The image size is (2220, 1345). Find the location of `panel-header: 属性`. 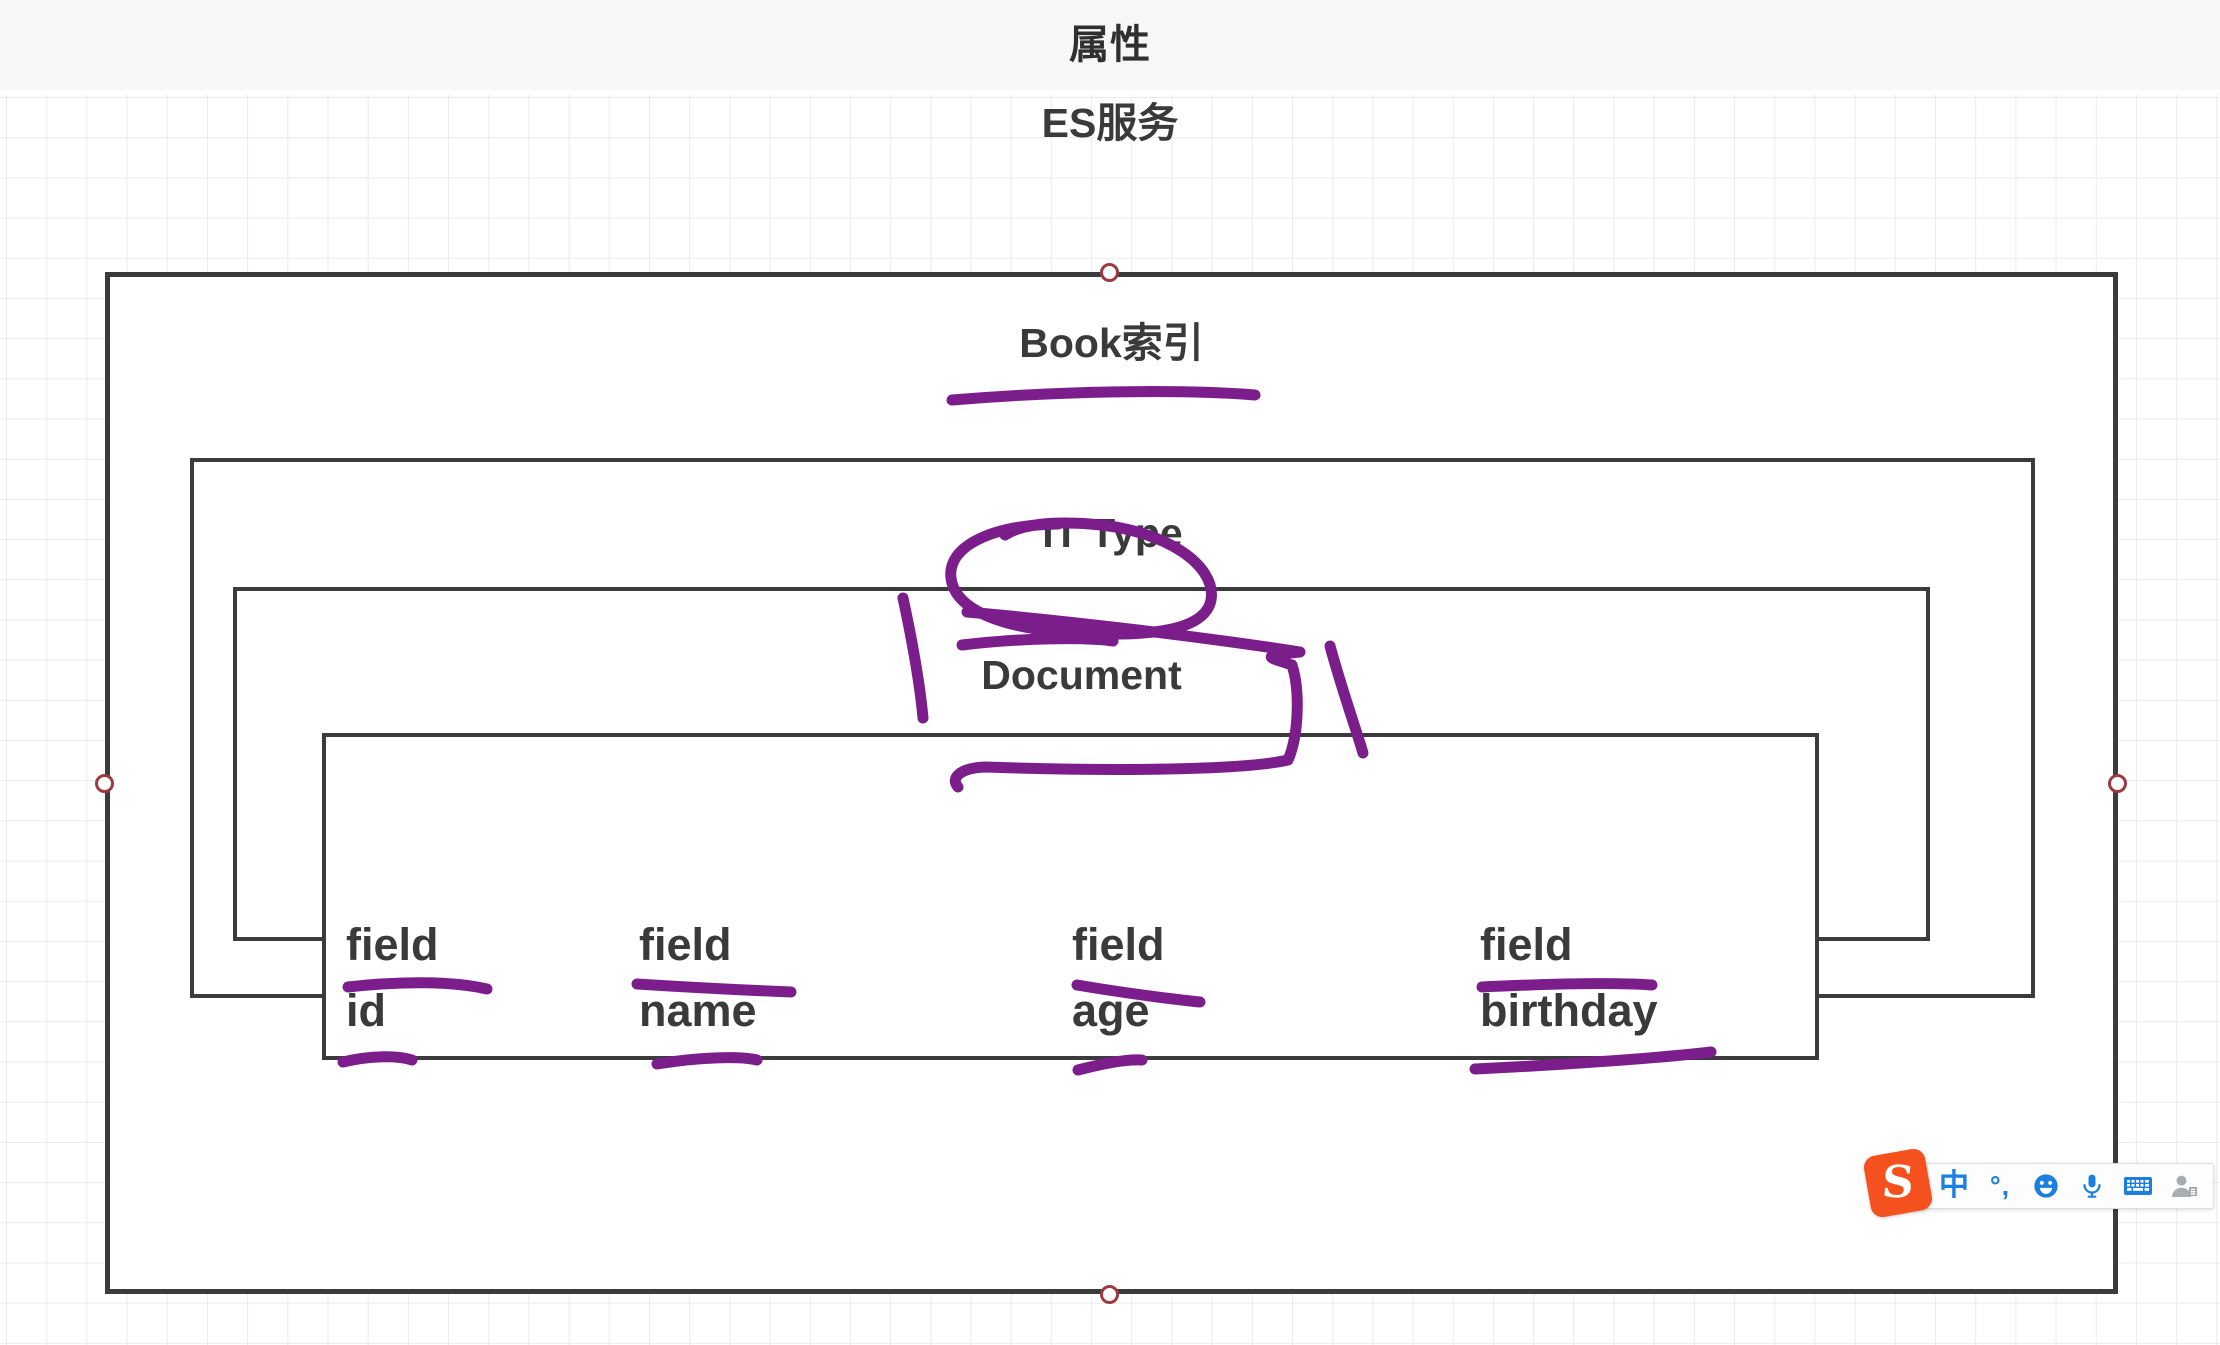

panel-header: 属性 is located at coordinates (1110, 47).